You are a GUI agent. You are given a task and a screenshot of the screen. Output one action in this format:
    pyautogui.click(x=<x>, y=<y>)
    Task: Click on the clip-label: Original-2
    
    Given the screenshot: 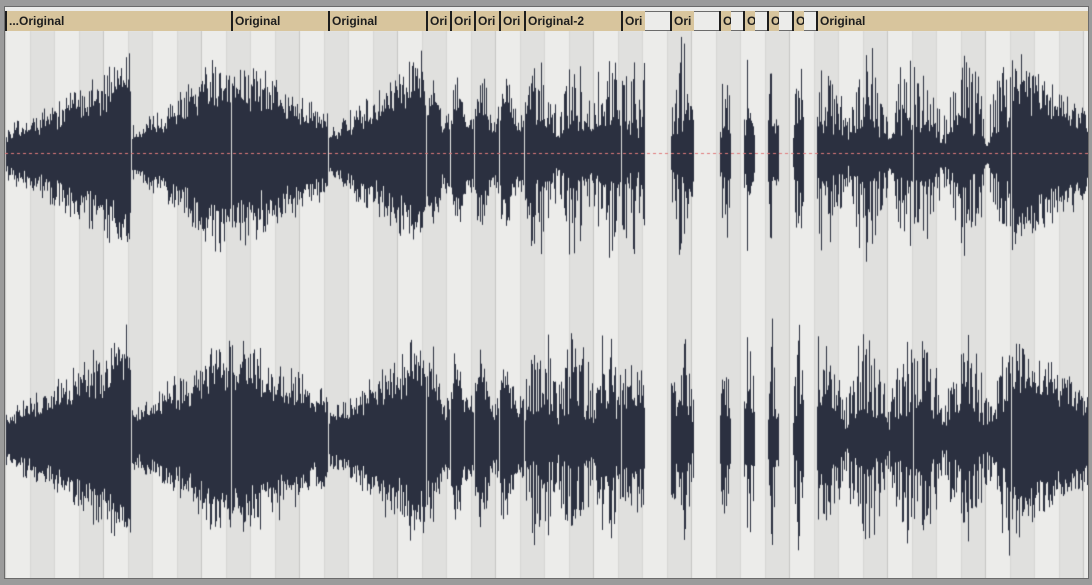 What is the action you would take?
    pyautogui.click(x=556, y=21)
    